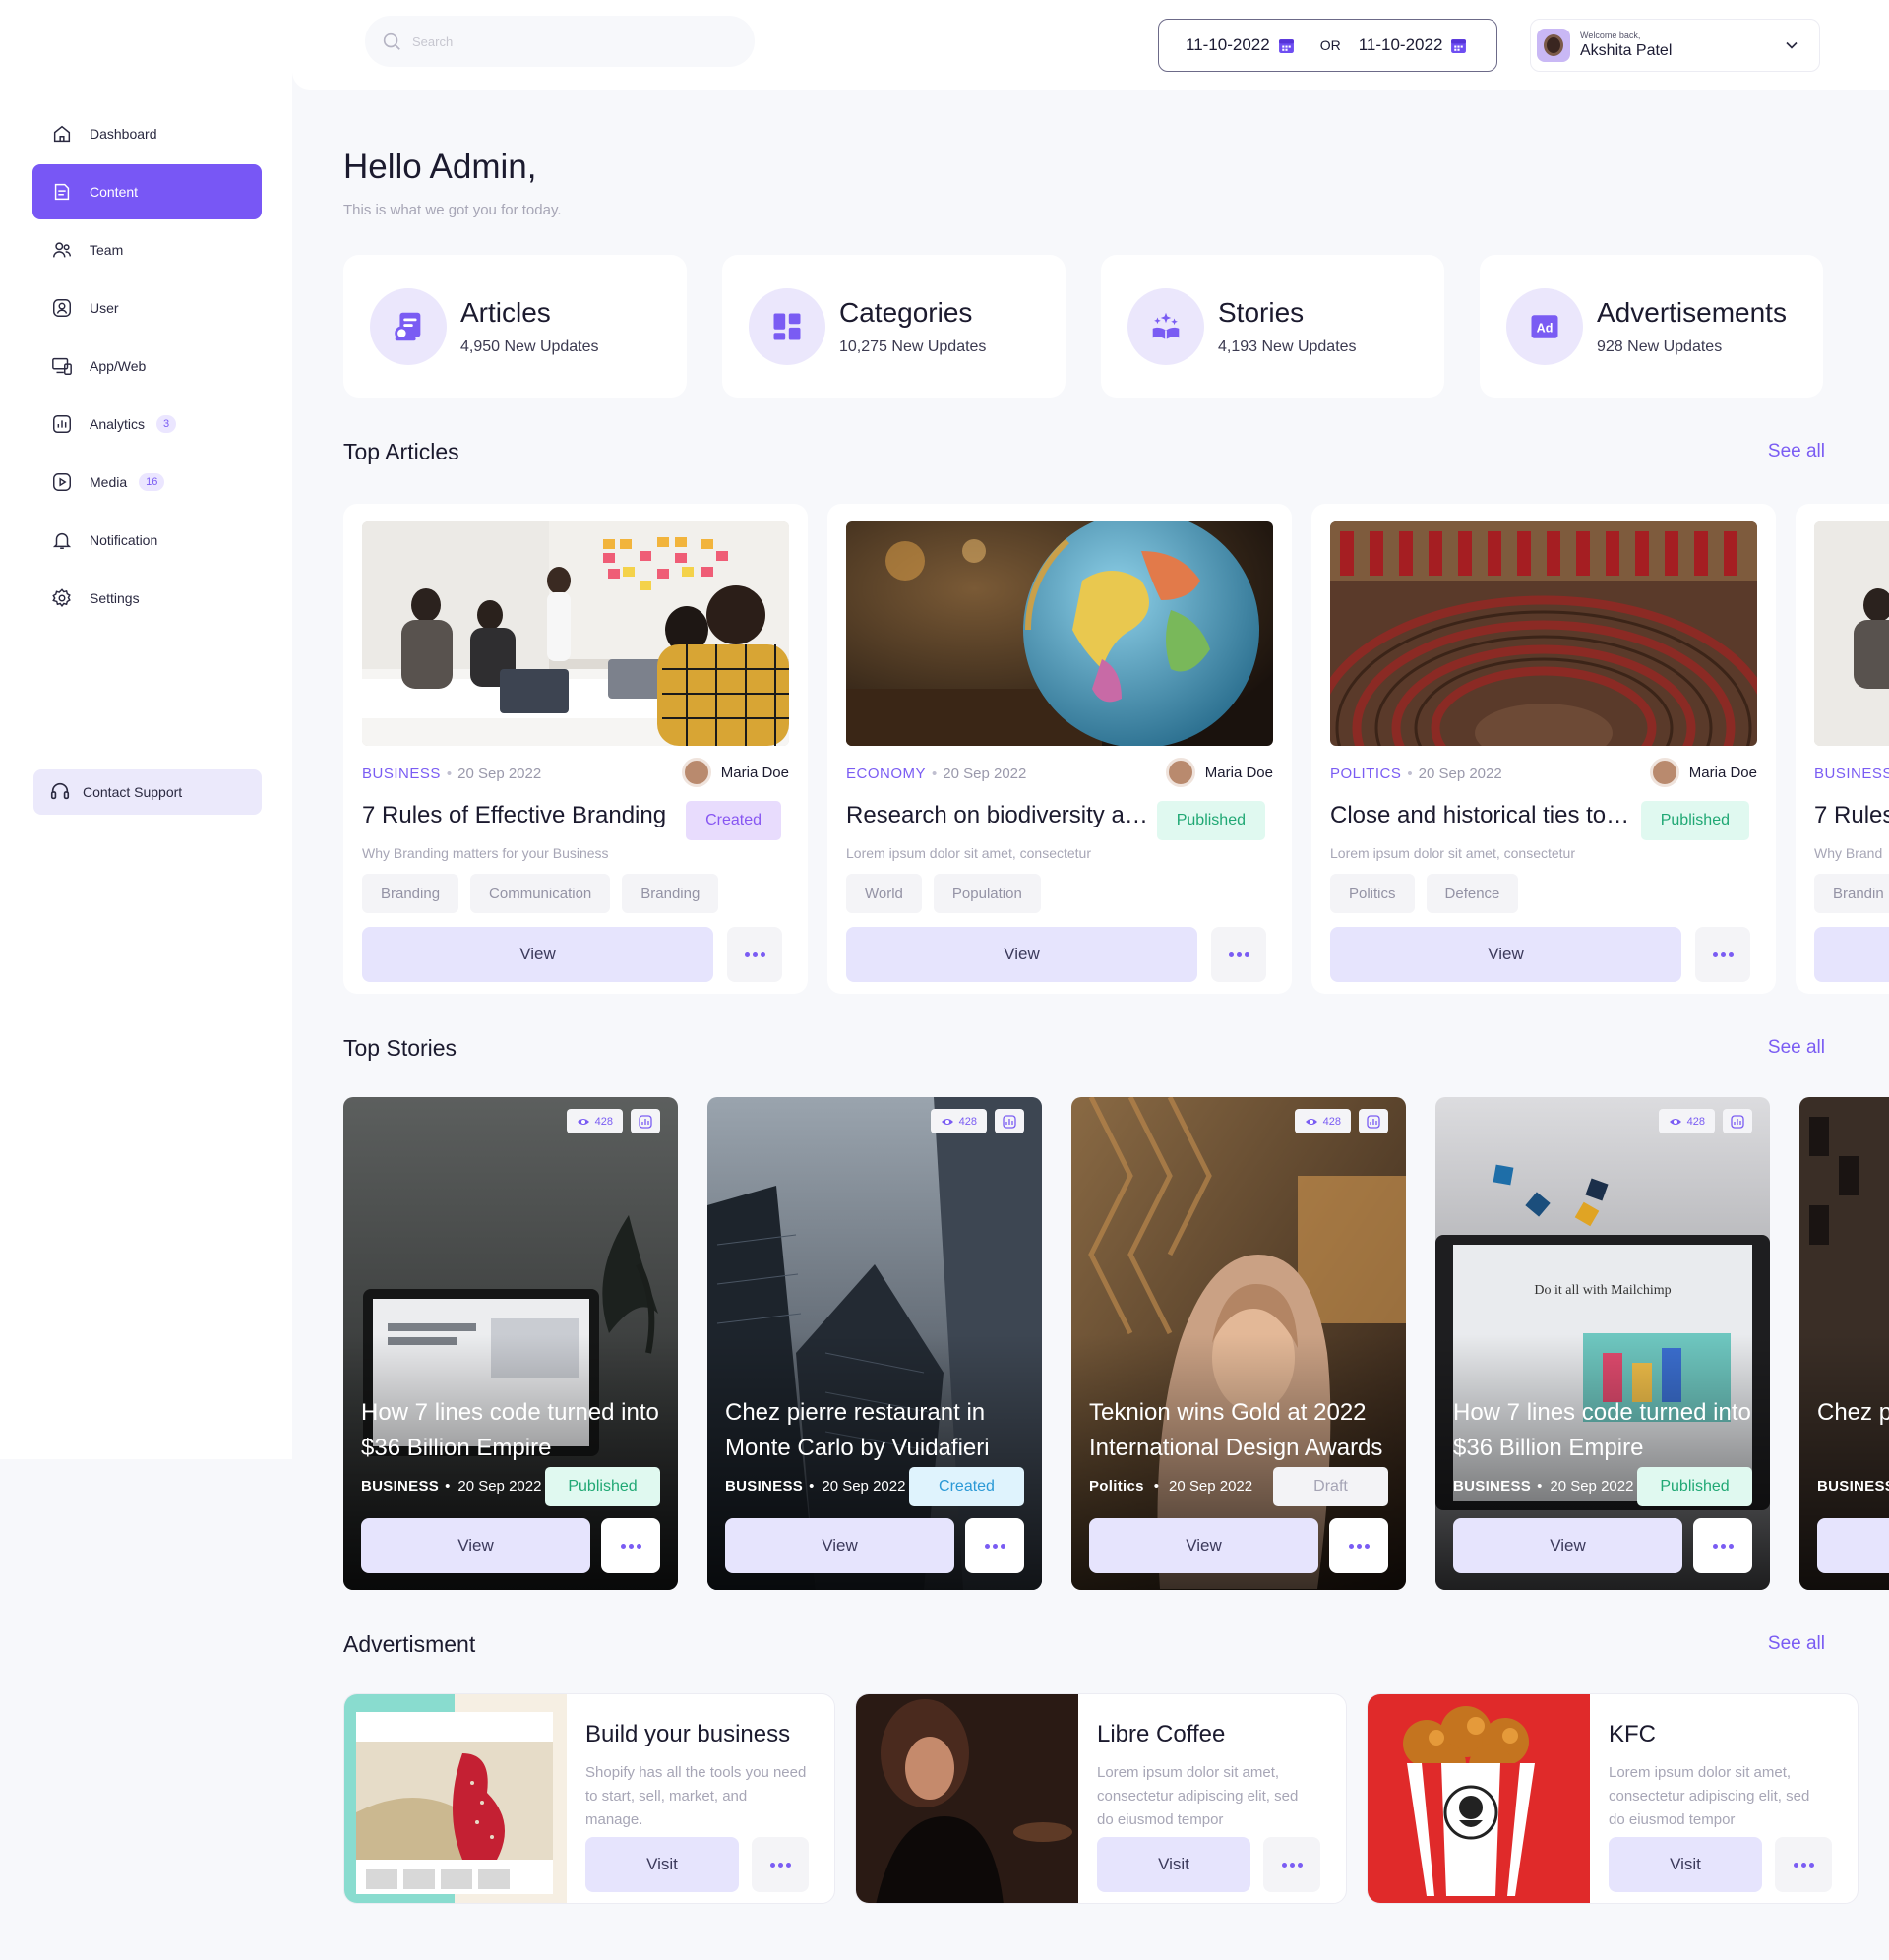  What do you see at coordinates (570, 41) in the screenshot?
I see `search-input` at bounding box center [570, 41].